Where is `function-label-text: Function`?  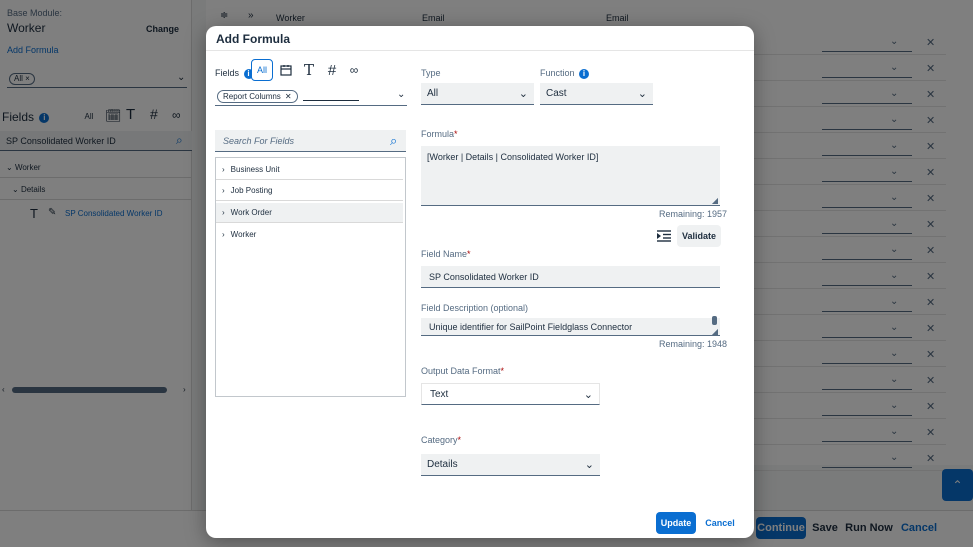
function-label-text: Function is located at coordinates (557, 73).